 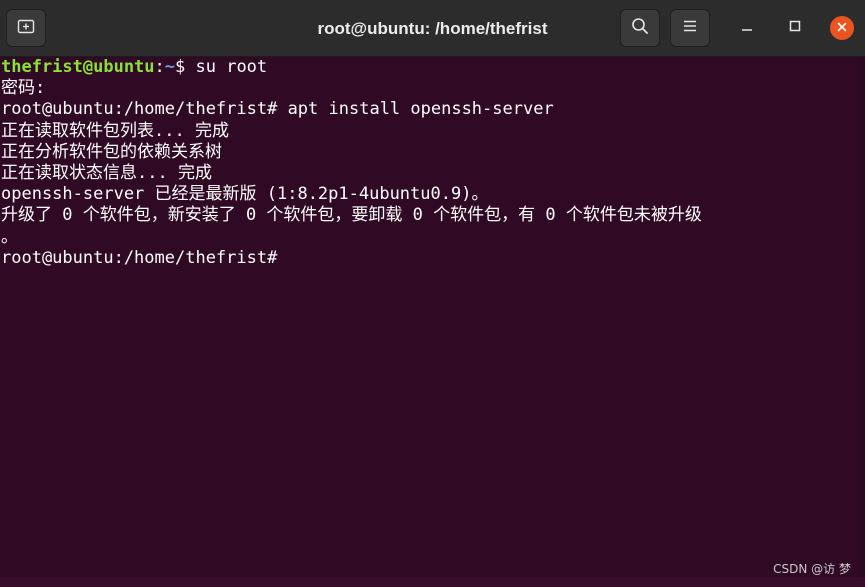 I want to click on prompt-user-host: thefrist@ubuntu, so click(x=78, y=67).